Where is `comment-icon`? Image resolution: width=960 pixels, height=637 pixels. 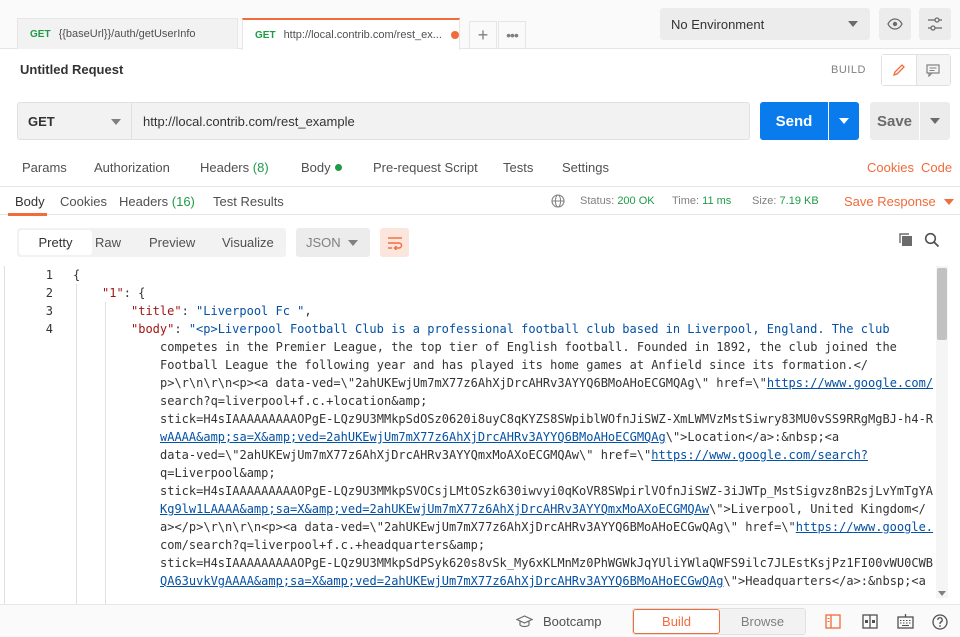 comment-icon is located at coordinates (933, 70).